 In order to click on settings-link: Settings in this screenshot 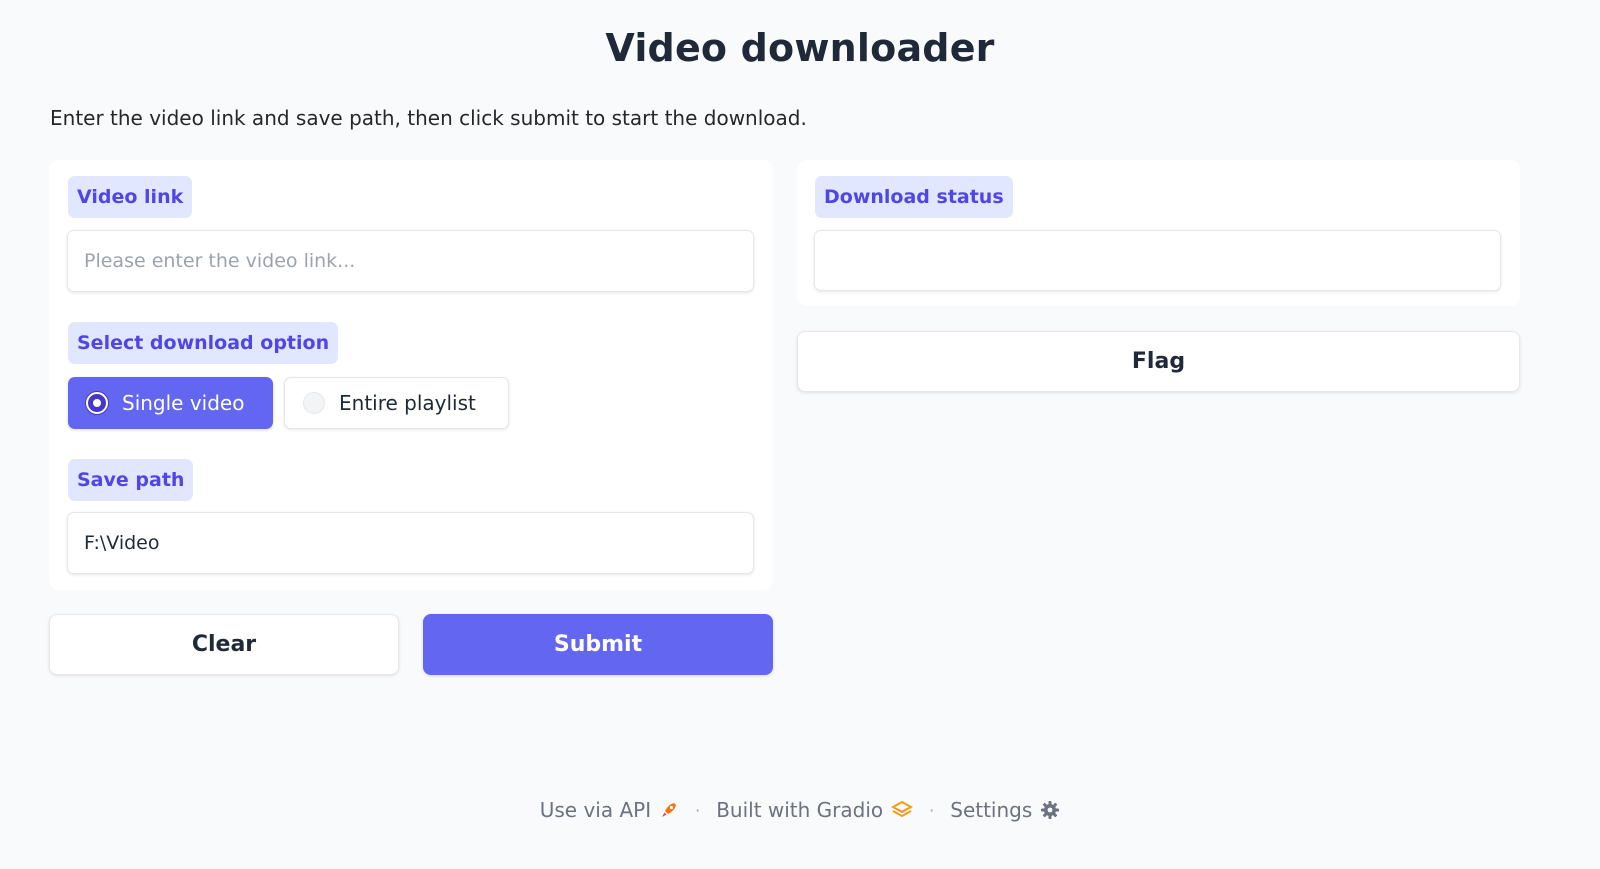, I will do `click(1005, 810)`.